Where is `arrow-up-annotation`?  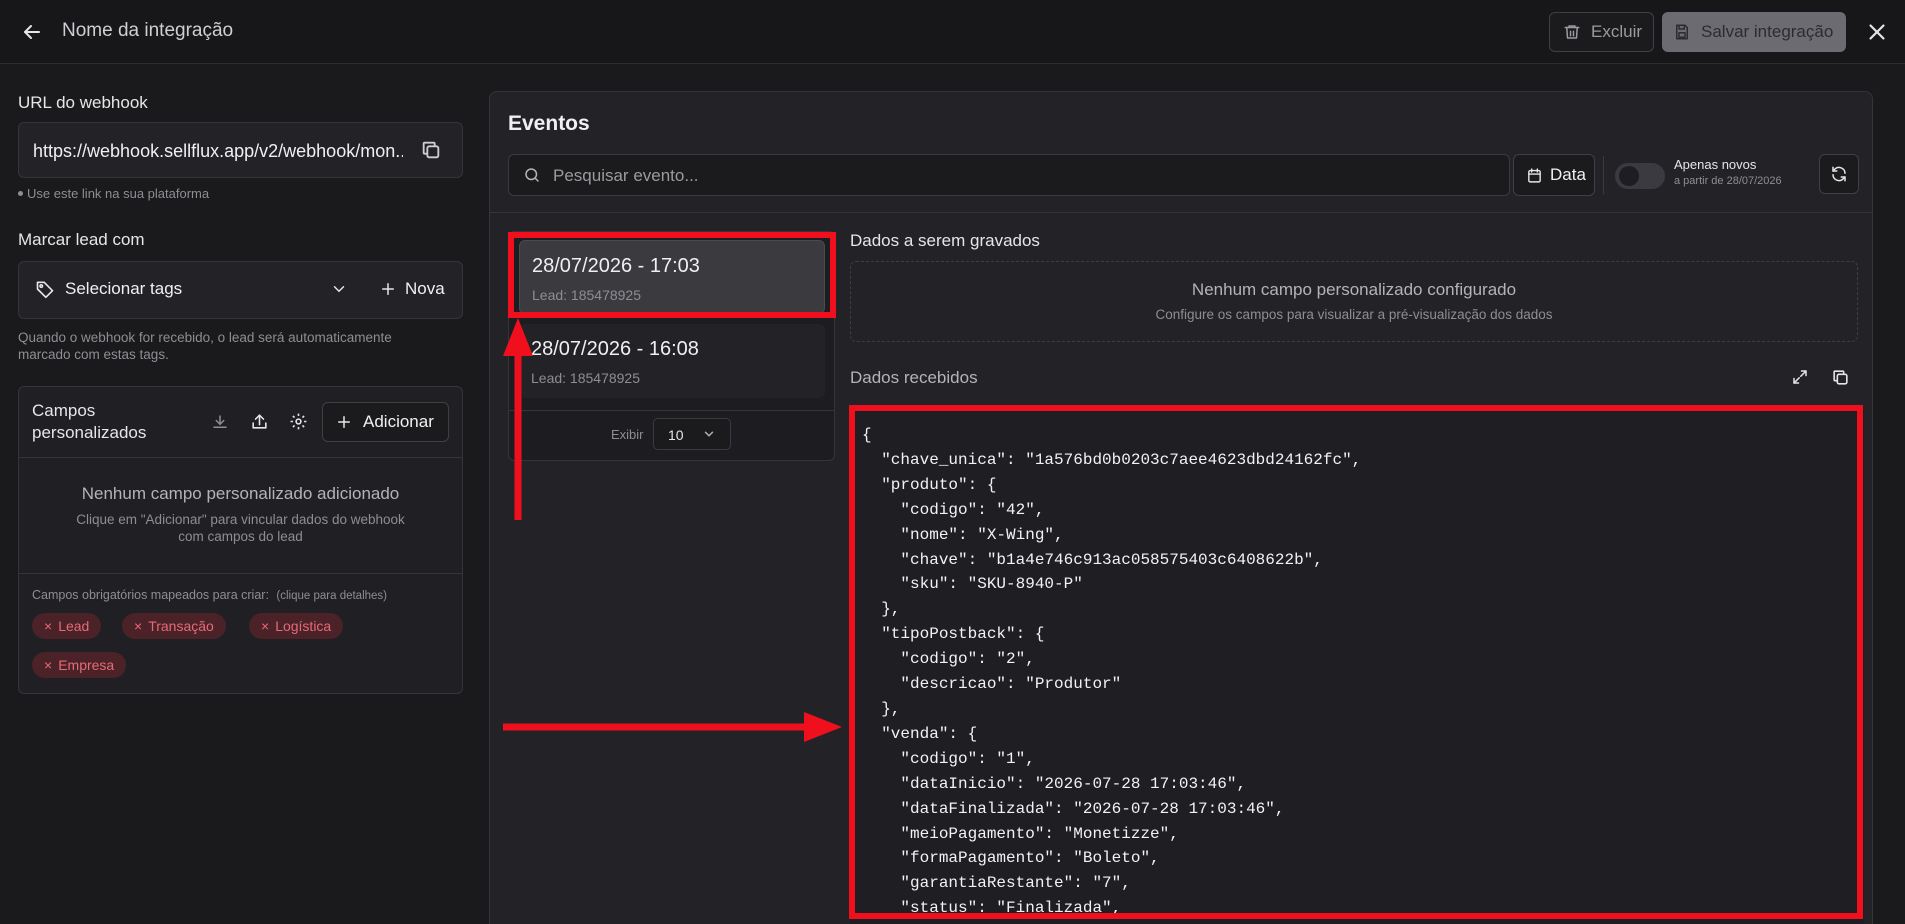 arrow-up-annotation is located at coordinates (518, 419).